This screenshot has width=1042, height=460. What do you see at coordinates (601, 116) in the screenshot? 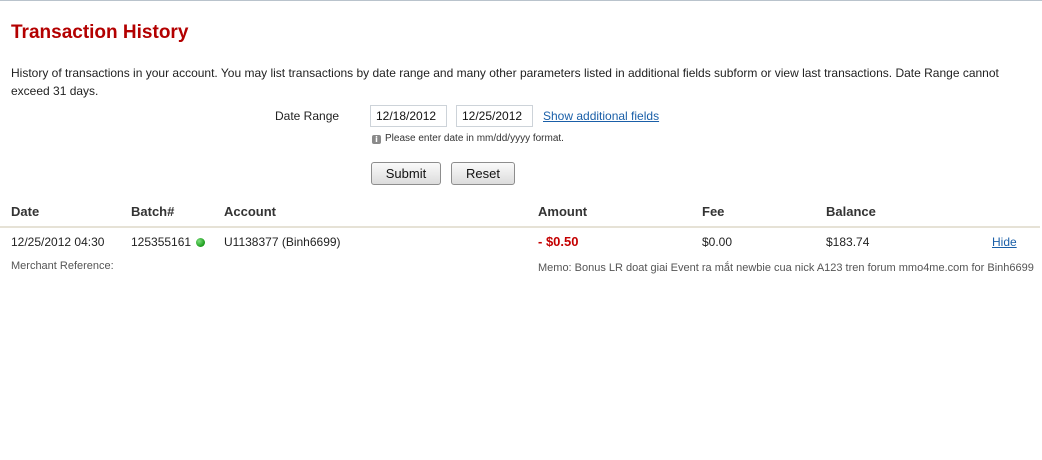
I see `show-additional-fields-link: Show additional fields` at bounding box center [601, 116].